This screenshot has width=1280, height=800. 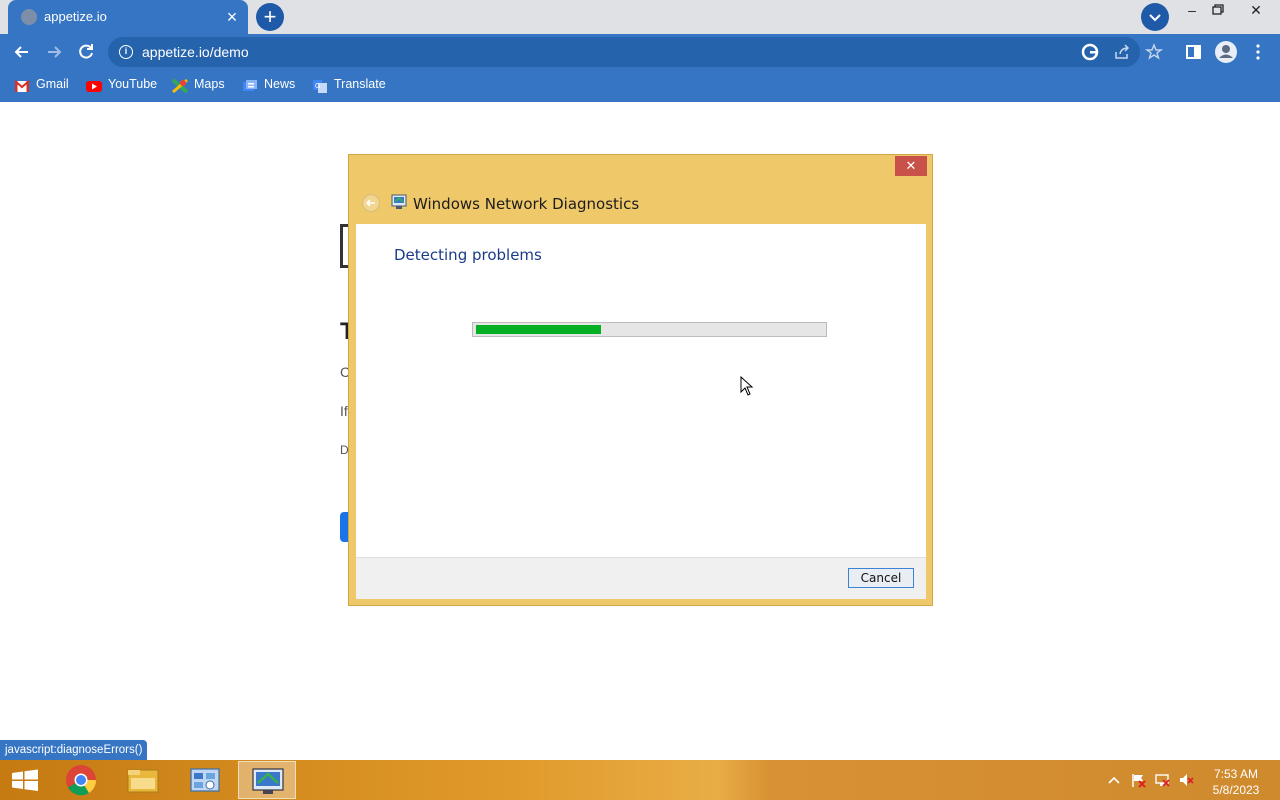 I want to click on google-lens-icon, so click(x=1090, y=52).